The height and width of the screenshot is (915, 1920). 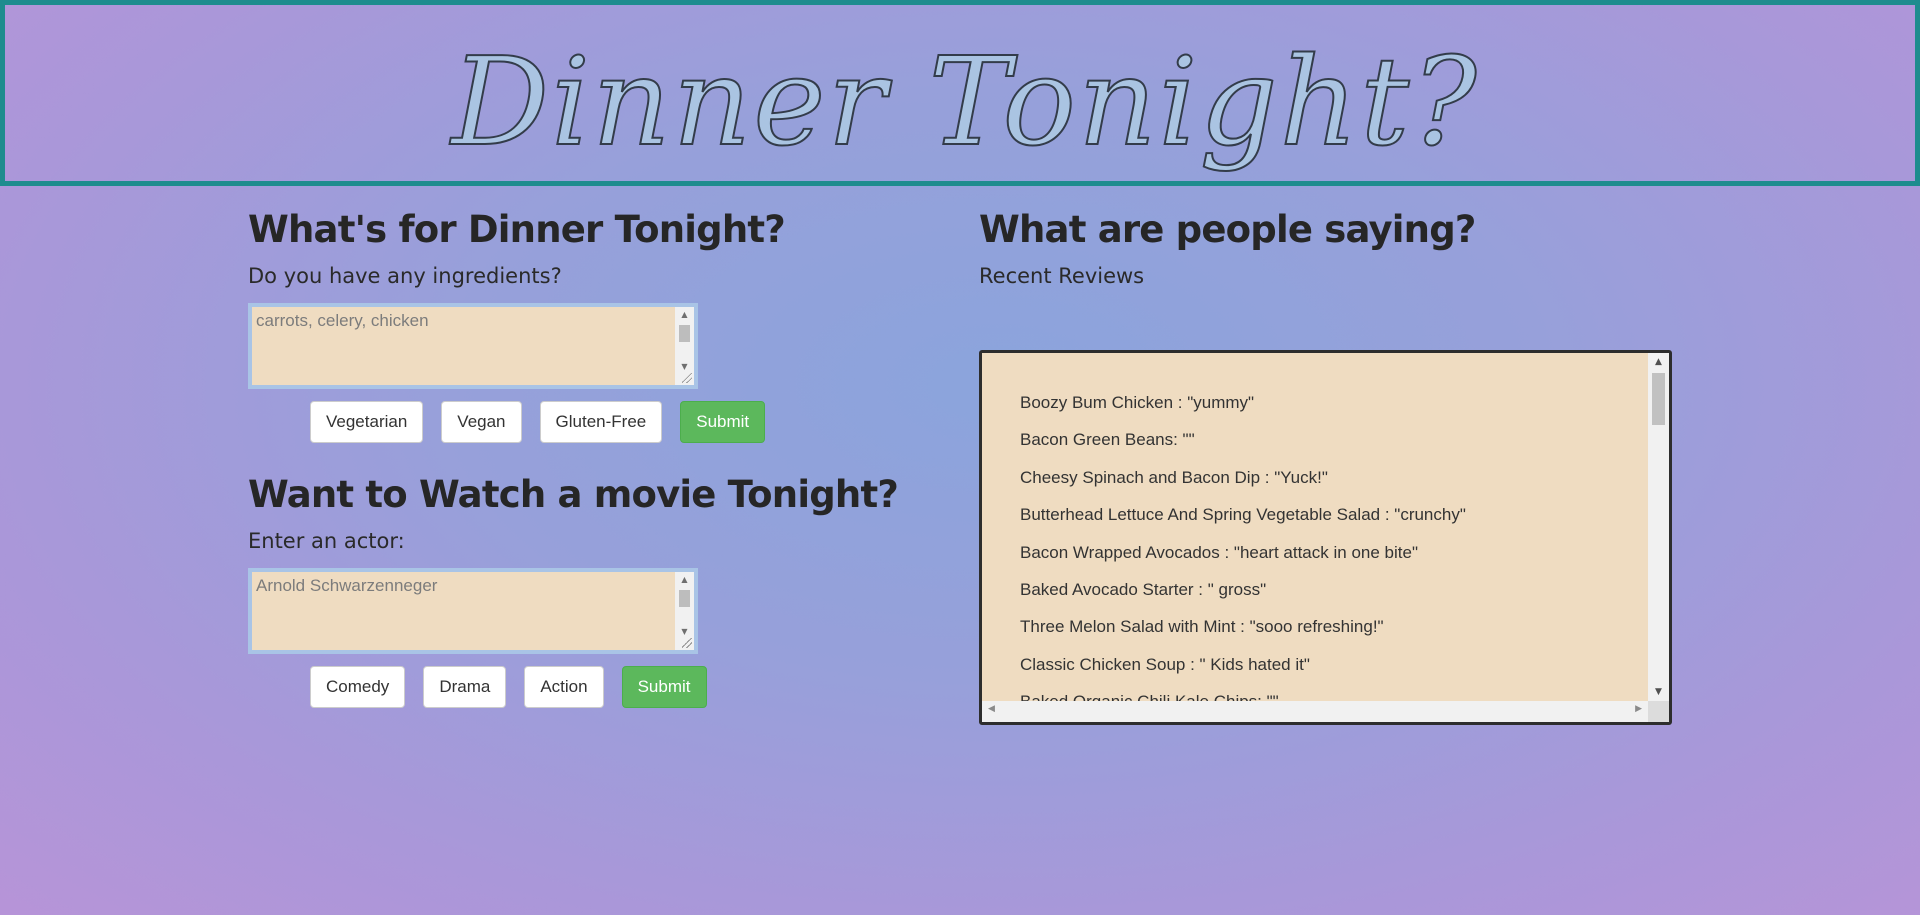 What do you see at coordinates (1334, 696) in the screenshot?
I see `review-item: Baked Organic Chili Kale Chips: ""` at bounding box center [1334, 696].